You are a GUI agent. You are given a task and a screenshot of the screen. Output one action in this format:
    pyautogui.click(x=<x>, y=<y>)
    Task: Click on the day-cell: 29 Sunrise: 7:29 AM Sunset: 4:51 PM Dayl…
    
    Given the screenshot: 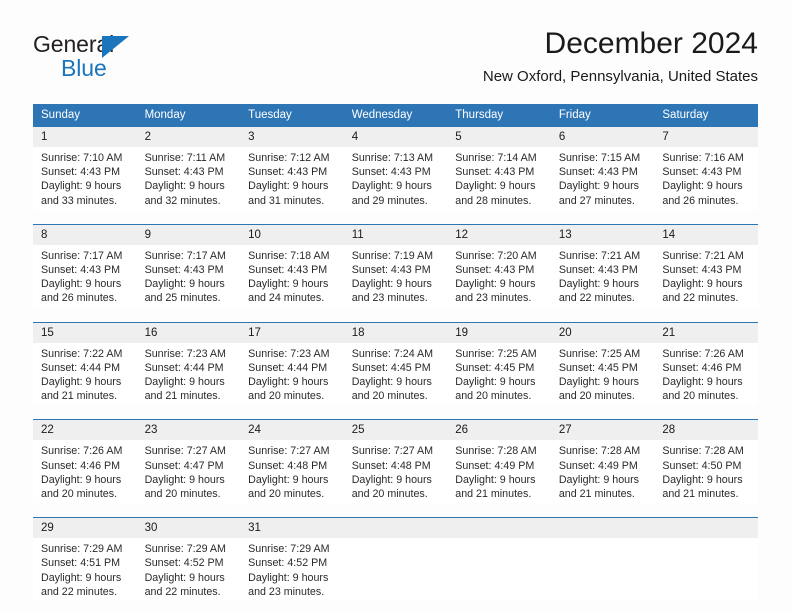 What is the action you would take?
    pyautogui.click(x=85, y=559)
    